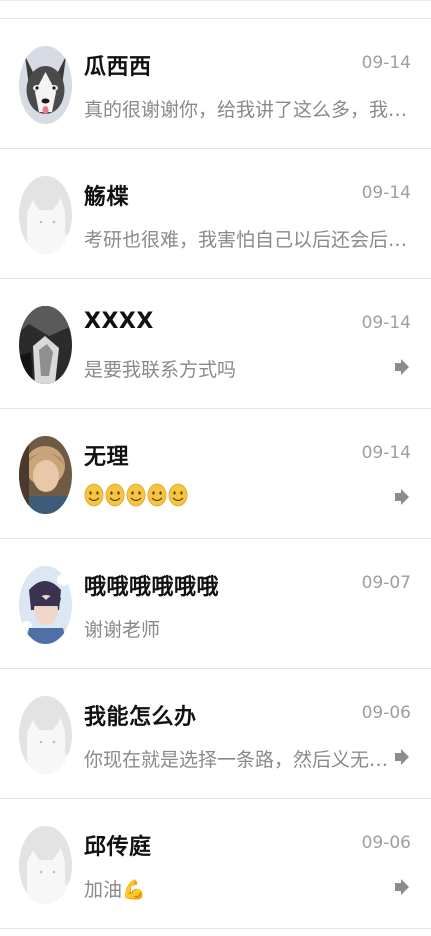 This screenshot has height=936, width=431. Describe the element at coordinates (160, 370) in the screenshot. I see `message-preview: 是要我联系方式吗` at that location.